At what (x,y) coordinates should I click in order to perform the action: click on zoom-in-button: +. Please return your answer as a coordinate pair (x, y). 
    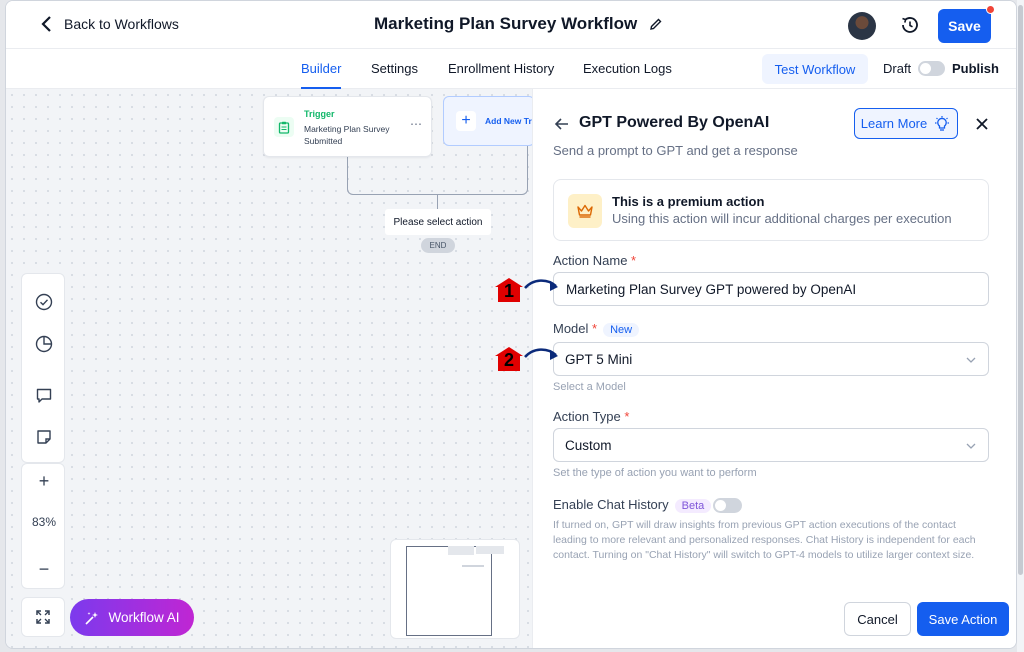
    Looking at the image, I should click on (44, 481).